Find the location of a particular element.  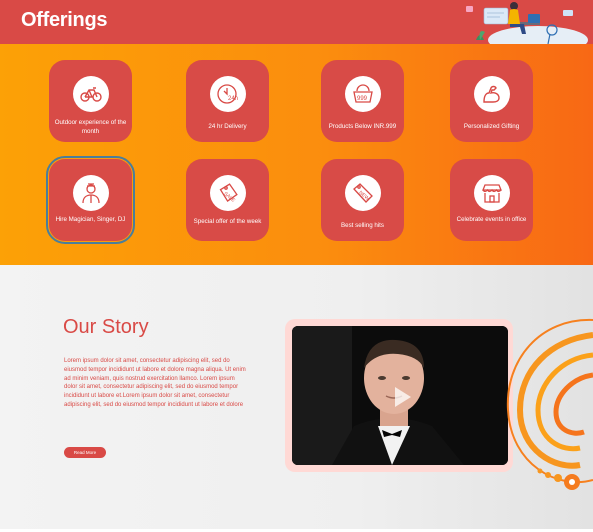

offering-card-best-selling: NEW Best selling hits is located at coordinates (362, 200).